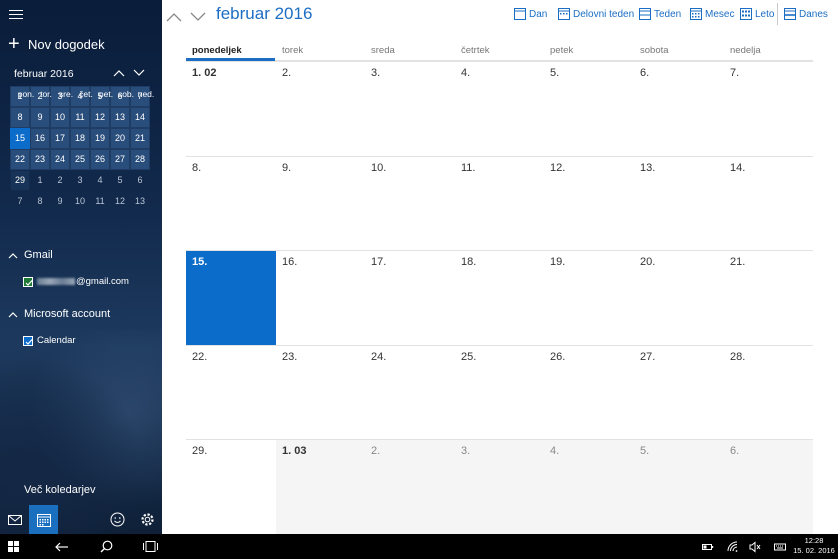 The image size is (838, 559). What do you see at coordinates (410, 392) in the screenshot?
I see `day-cell: 24.` at bounding box center [410, 392].